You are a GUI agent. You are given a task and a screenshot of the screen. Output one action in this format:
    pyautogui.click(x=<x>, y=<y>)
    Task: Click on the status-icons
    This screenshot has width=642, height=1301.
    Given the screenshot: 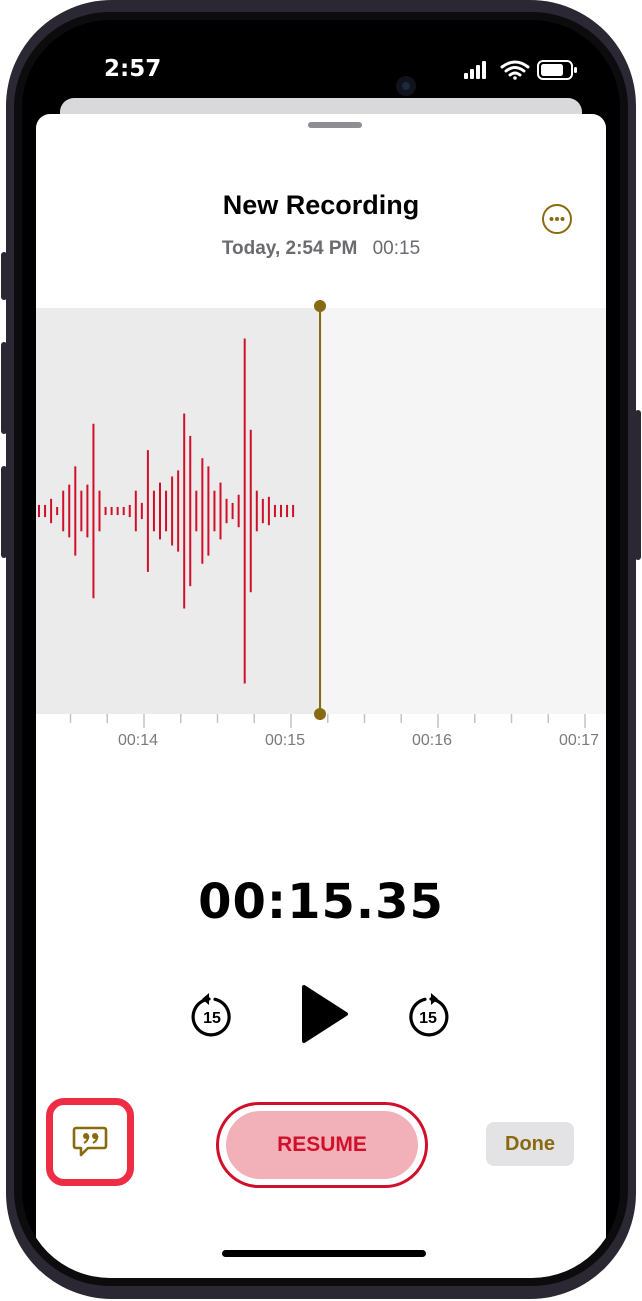 What is the action you would take?
    pyautogui.click(x=523, y=72)
    